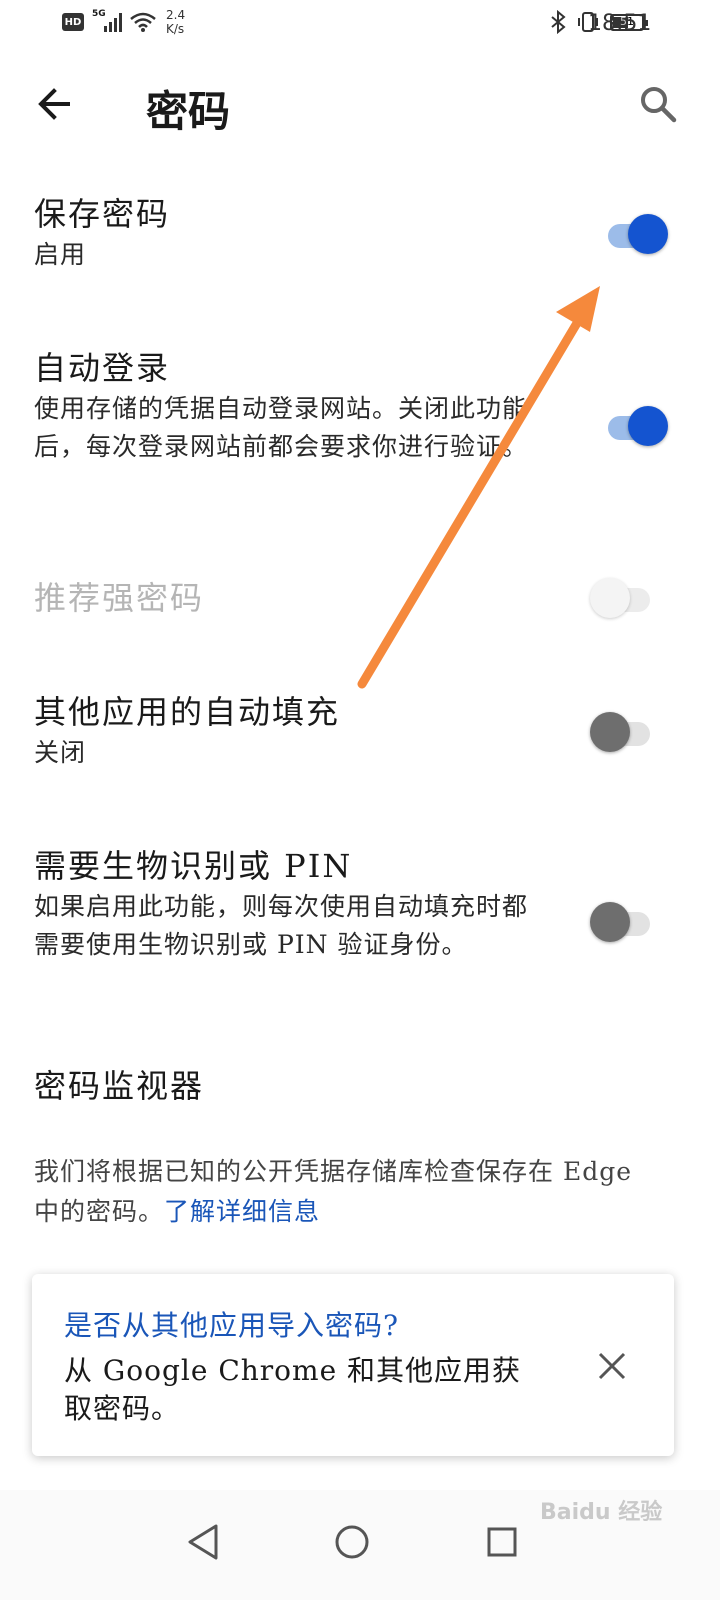  What do you see at coordinates (56, 104) in the screenshot?
I see `back-arrow-icon` at bounding box center [56, 104].